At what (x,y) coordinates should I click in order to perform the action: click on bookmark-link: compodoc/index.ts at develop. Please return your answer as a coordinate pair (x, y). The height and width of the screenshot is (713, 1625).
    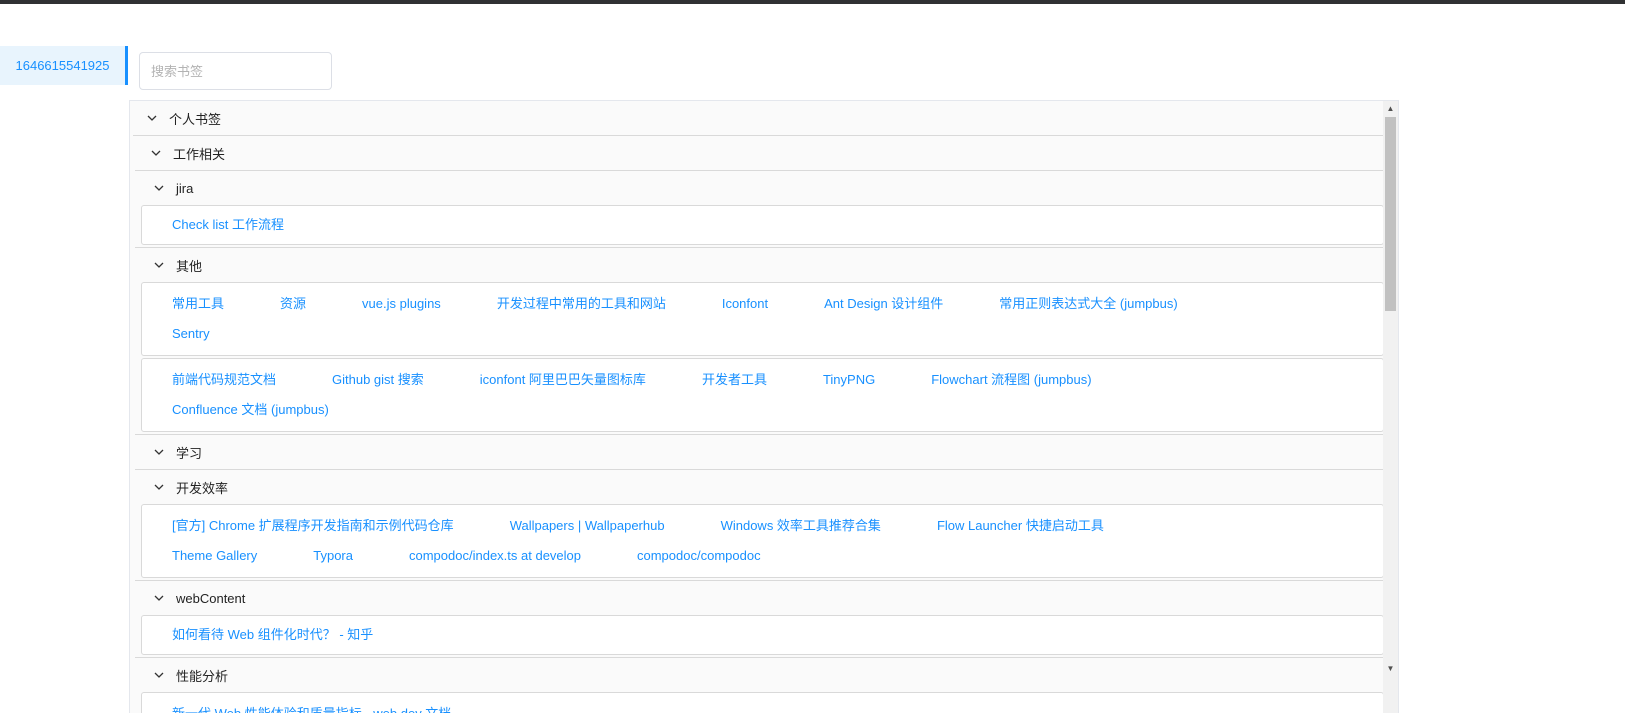
    Looking at the image, I should click on (495, 556).